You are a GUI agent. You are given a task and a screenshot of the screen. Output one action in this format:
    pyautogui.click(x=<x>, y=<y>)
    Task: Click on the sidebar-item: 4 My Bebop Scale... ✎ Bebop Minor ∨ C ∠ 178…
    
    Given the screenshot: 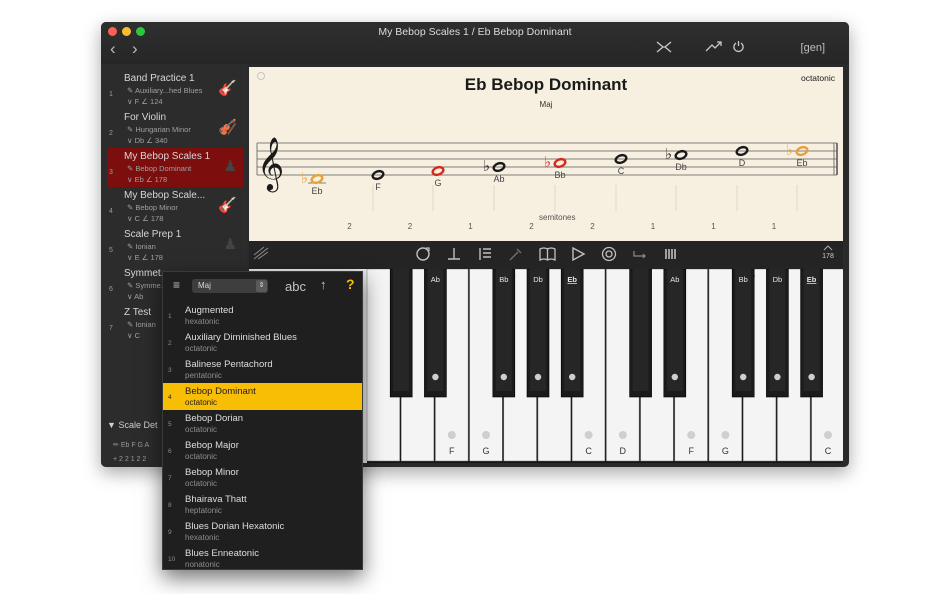 What is the action you would take?
    pyautogui.click(x=175, y=206)
    